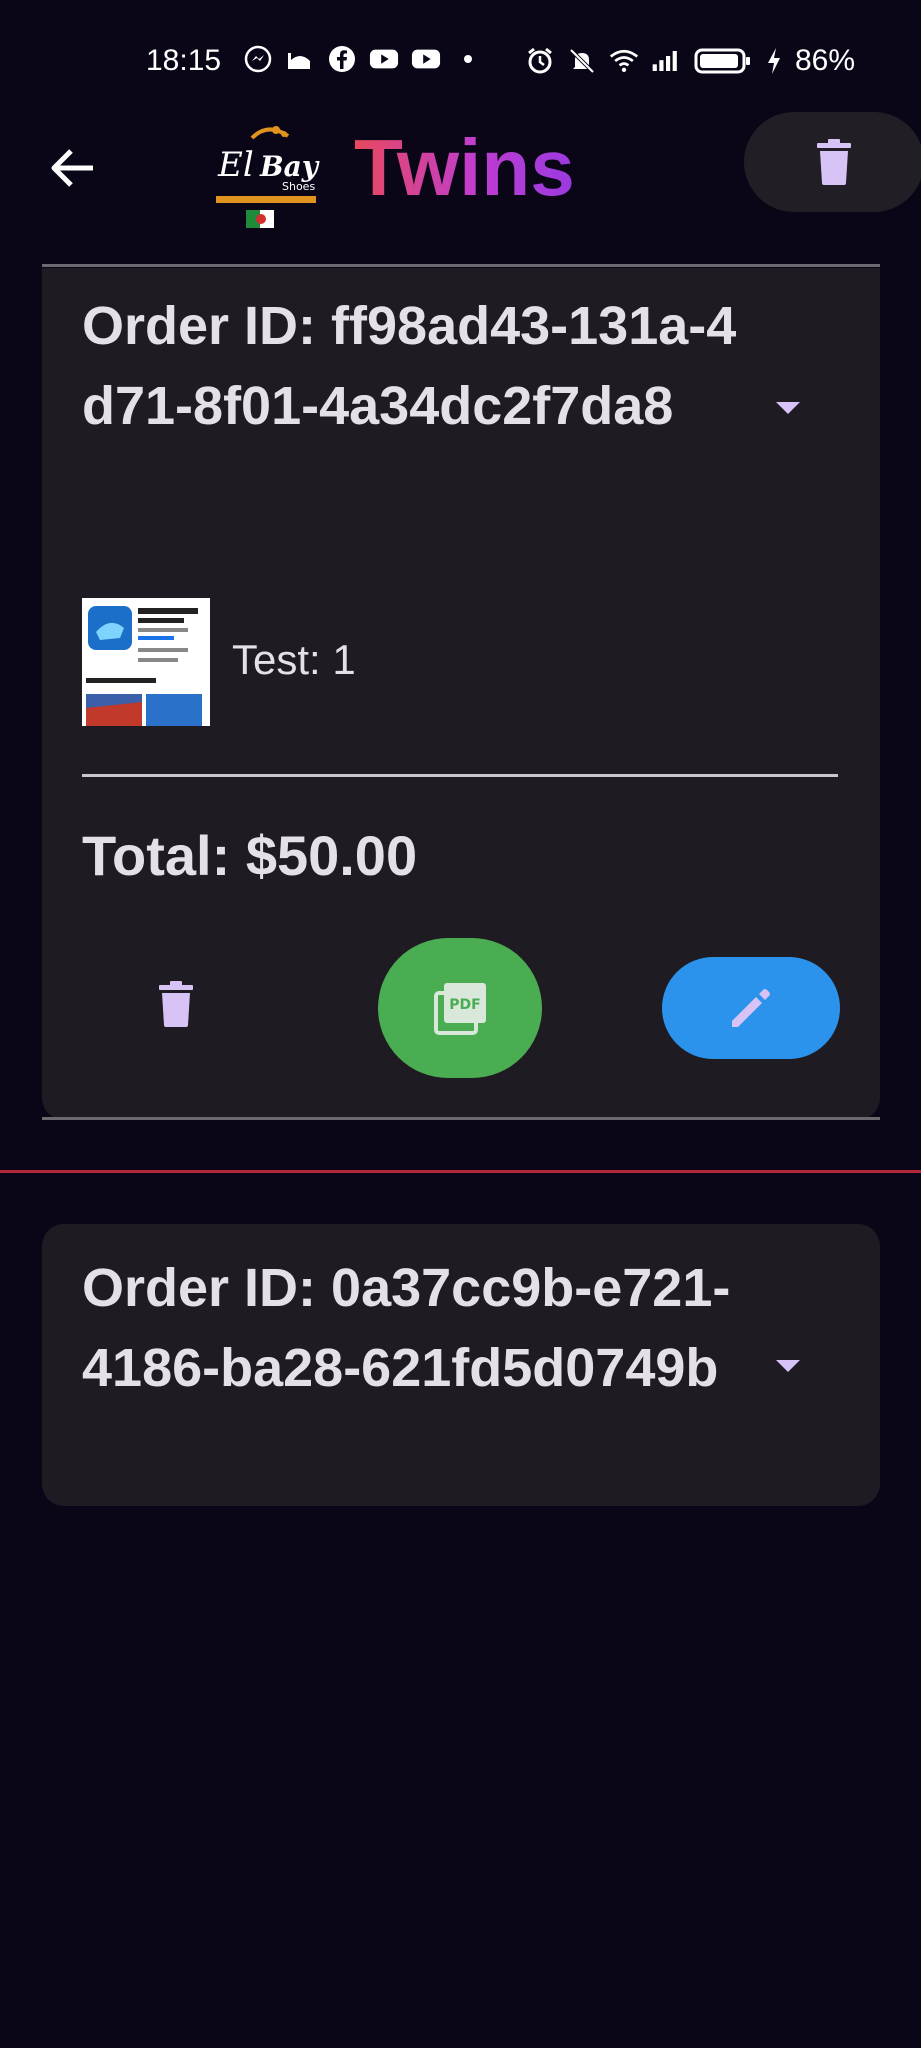 The width and height of the screenshot is (921, 2048). Describe the element at coordinates (464, 1005) in the screenshot. I see `pdf-icon-label: PDF` at that location.